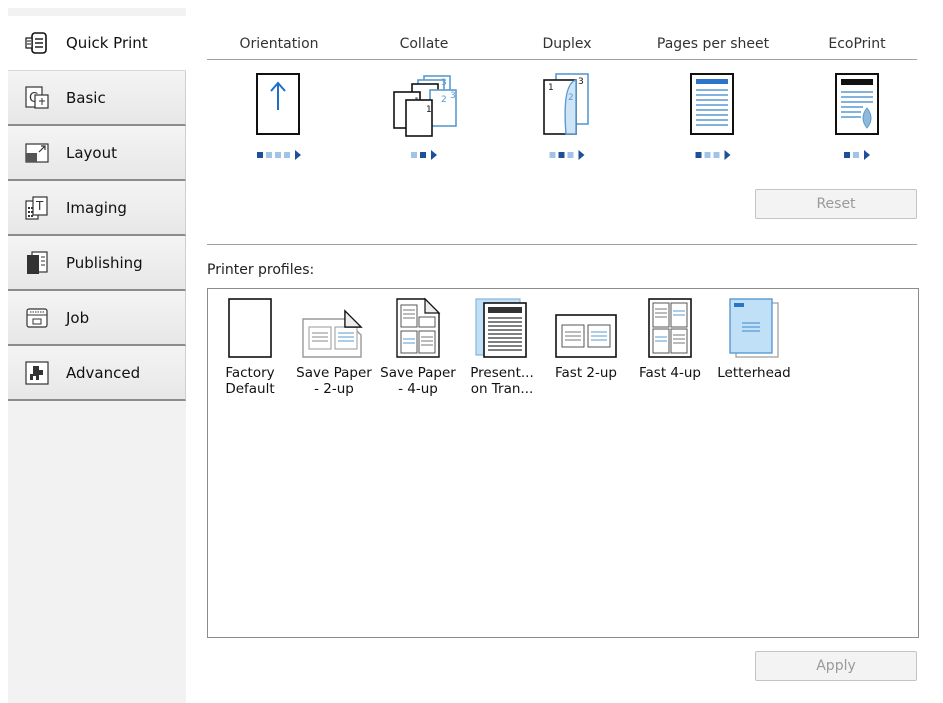 The width and height of the screenshot is (943, 703). I want to click on pages-per-sheet-steps, so click(713, 155).